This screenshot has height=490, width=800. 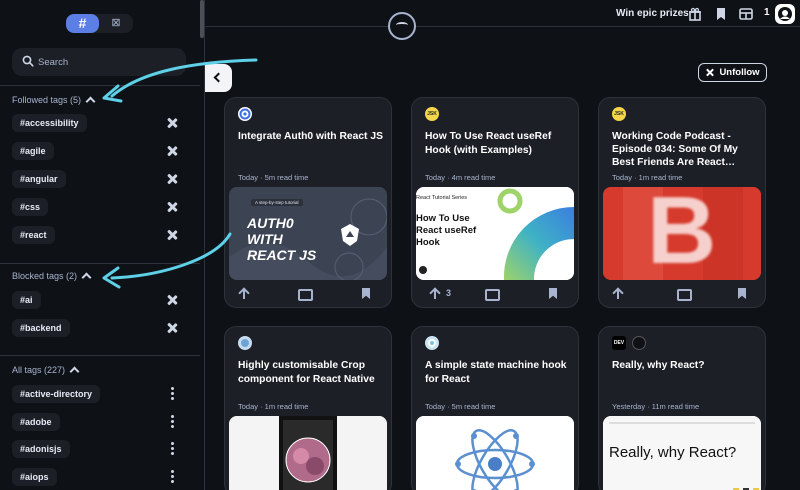 What do you see at coordinates (282, 239) in the screenshot?
I see `image-headline: AUTH0 WITH REACT JS` at bounding box center [282, 239].